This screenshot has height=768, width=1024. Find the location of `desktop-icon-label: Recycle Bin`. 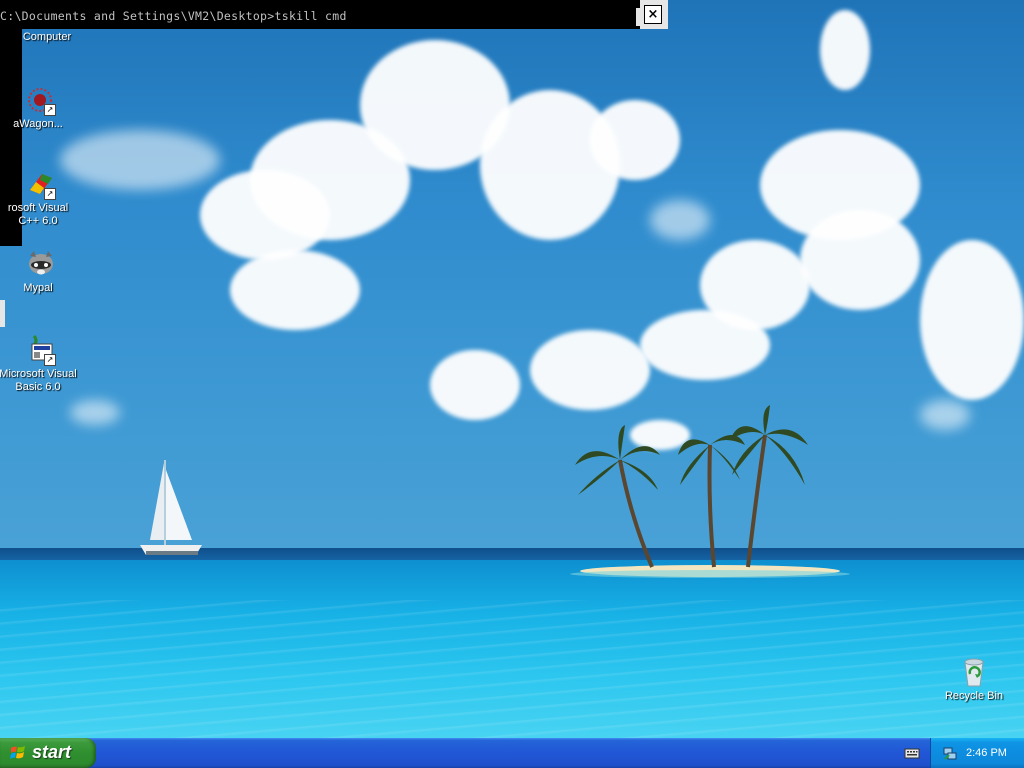

desktop-icon-label: Recycle Bin is located at coordinates (974, 696).